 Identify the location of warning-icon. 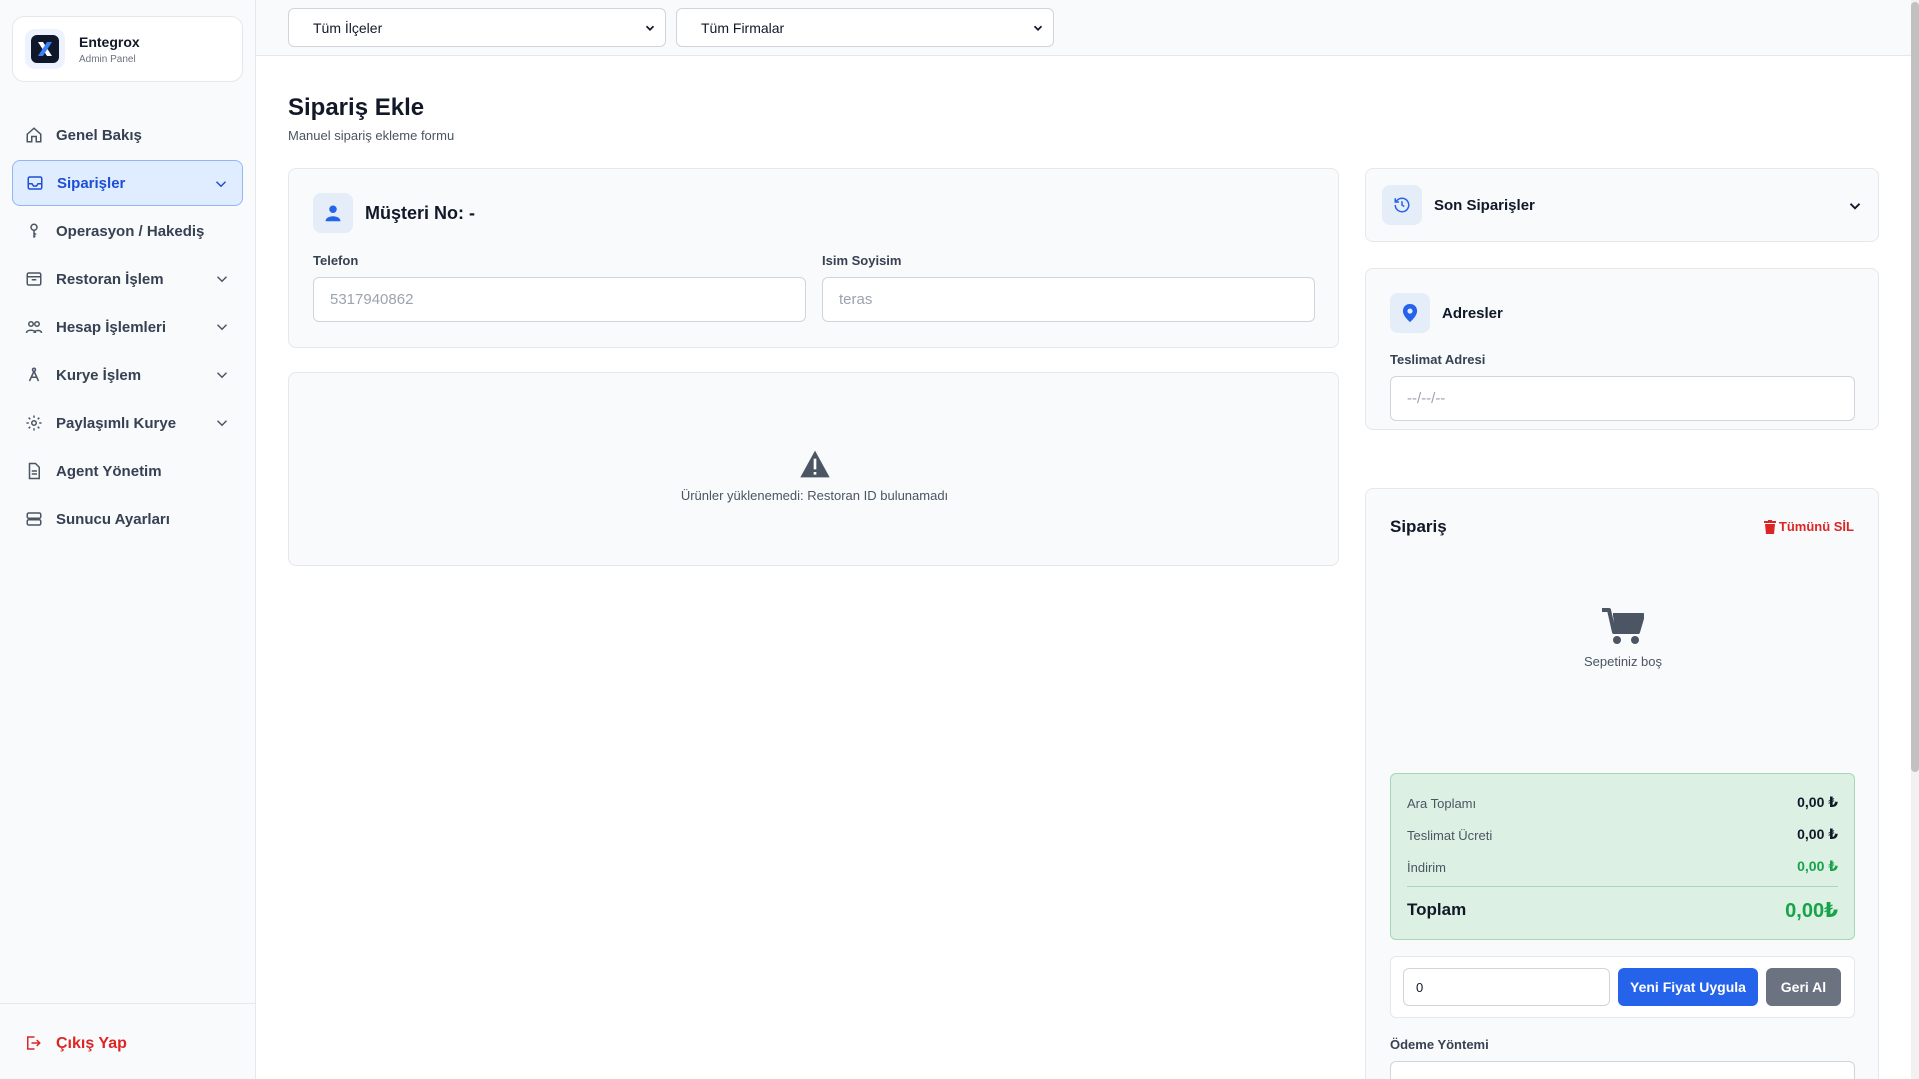
(814, 464).